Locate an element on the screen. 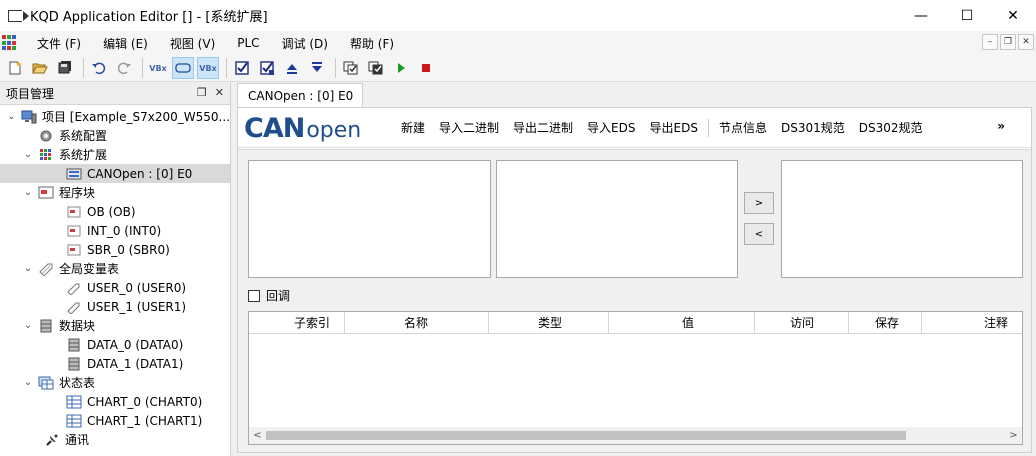 The width and height of the screenshot is (1036, 456). open-folder-button is located at coordinates (40, 68).